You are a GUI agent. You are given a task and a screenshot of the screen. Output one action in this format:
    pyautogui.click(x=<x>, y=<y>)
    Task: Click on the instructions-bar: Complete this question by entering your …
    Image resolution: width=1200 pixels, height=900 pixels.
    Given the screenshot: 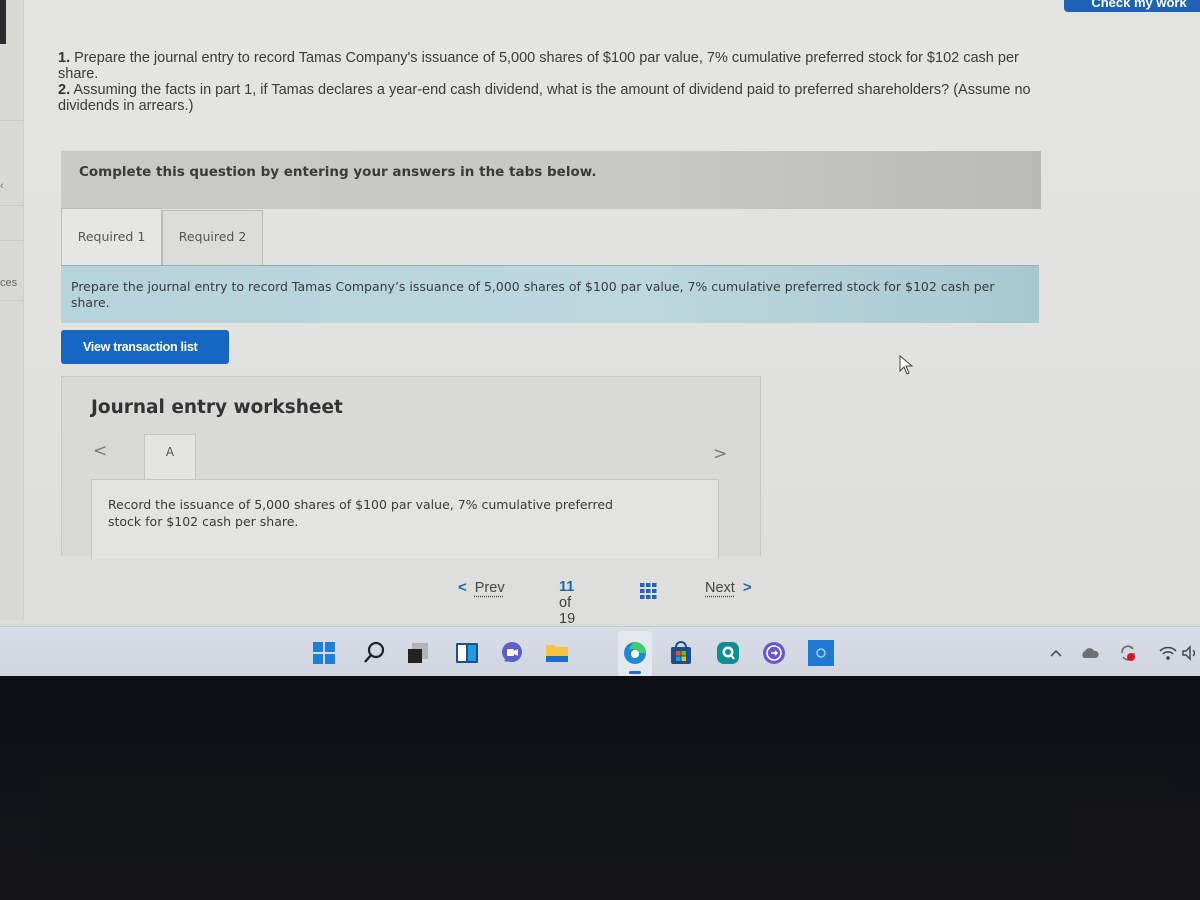 What is the action you would take?
    pyautogui.click(x=551, y=180)
    